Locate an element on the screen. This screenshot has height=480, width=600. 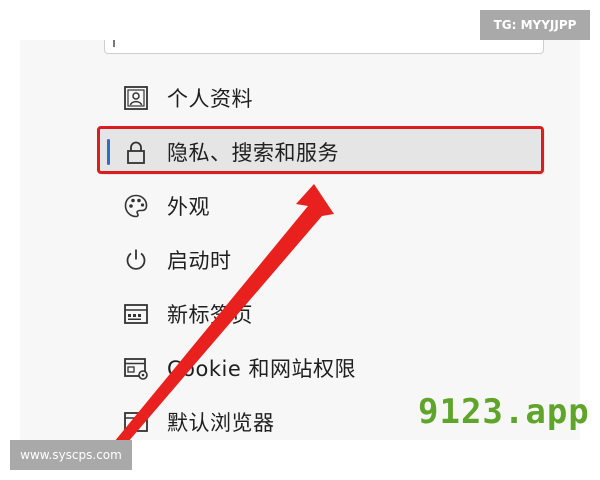
watermark: 9123.app is located at coordinates (504, 412).